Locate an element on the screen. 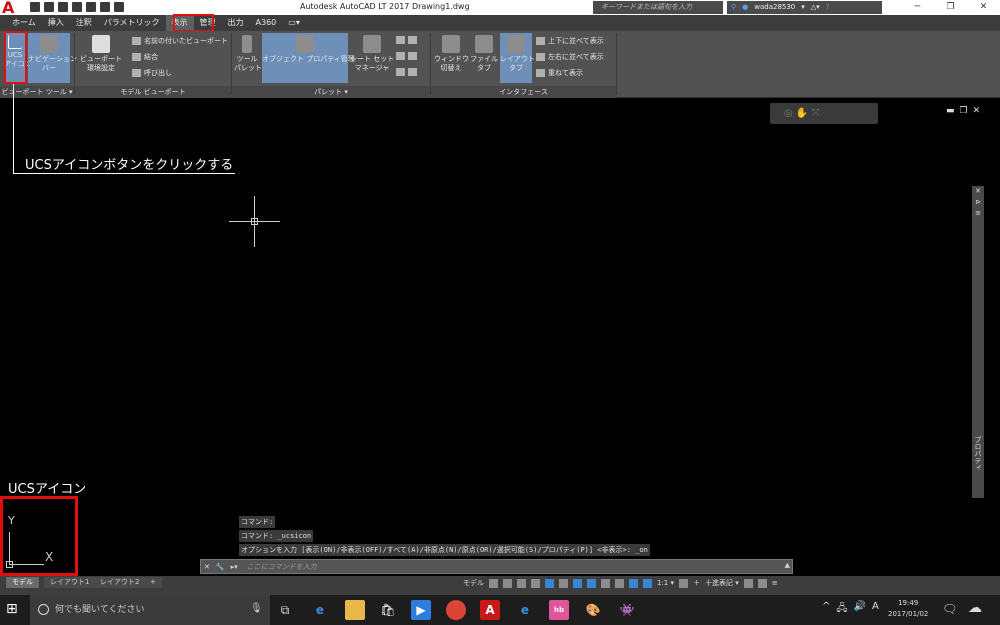 The height and width of the screenshot is (625, 1000). chevron-up-icon: ▲ is located at coordinates (787, 565).